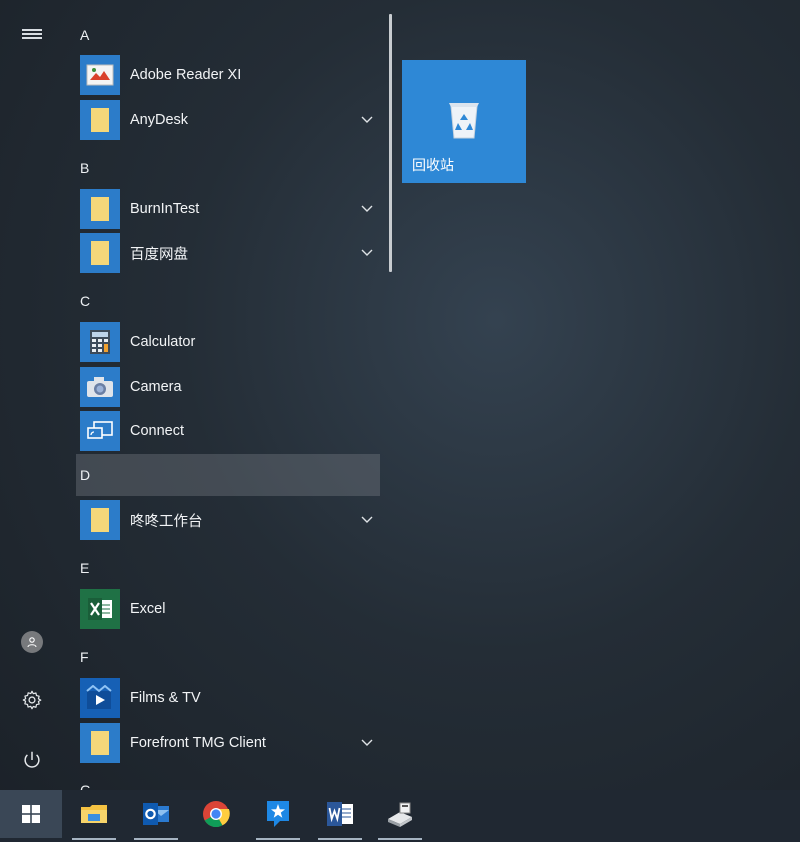 The width and height of the screenshot is (800, 842). I want to click on tile-recycle-bin: 回收站, so click(464, 121).